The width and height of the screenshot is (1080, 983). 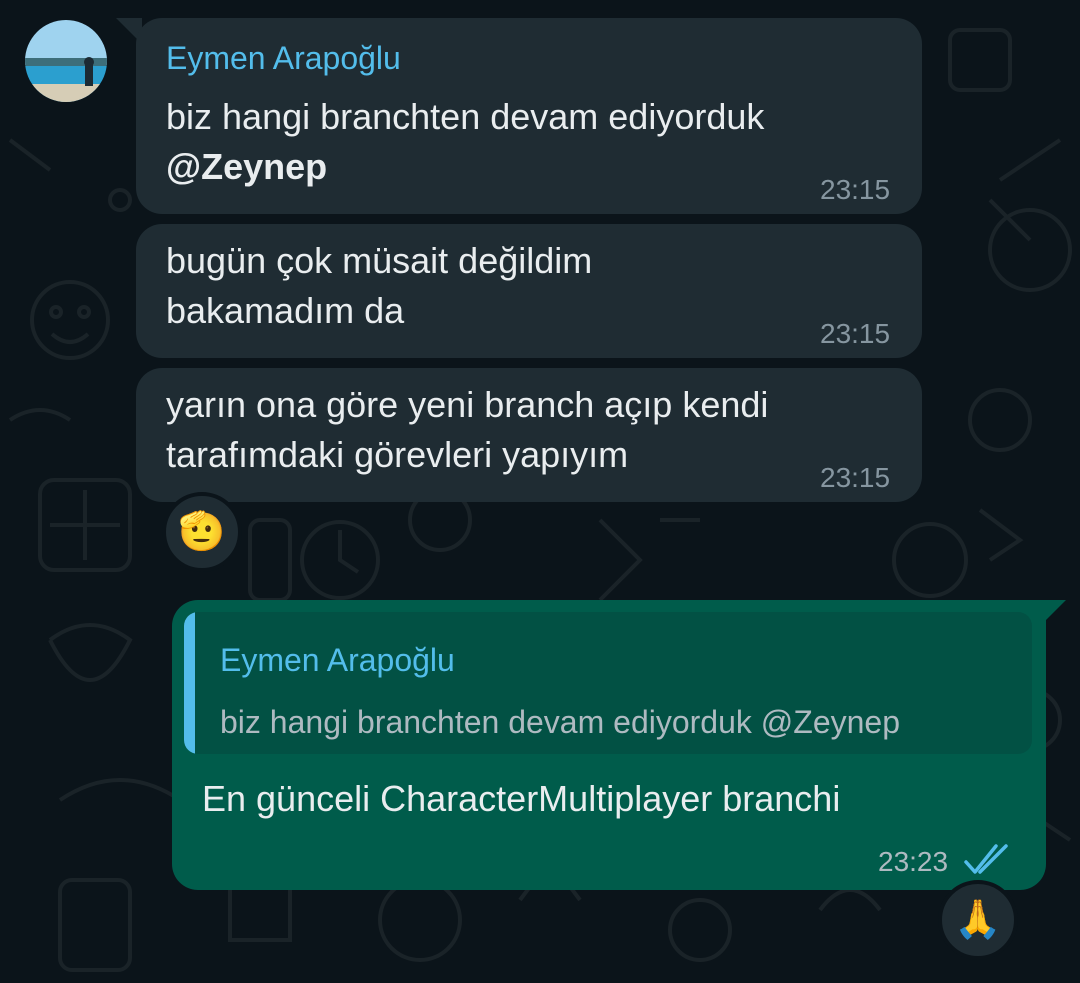 What do you see at coordinates (397, 454) in the screenshot?
I see `message-text: tarafımdaki görevleri yapıyım` at bounding box center [397, 454].